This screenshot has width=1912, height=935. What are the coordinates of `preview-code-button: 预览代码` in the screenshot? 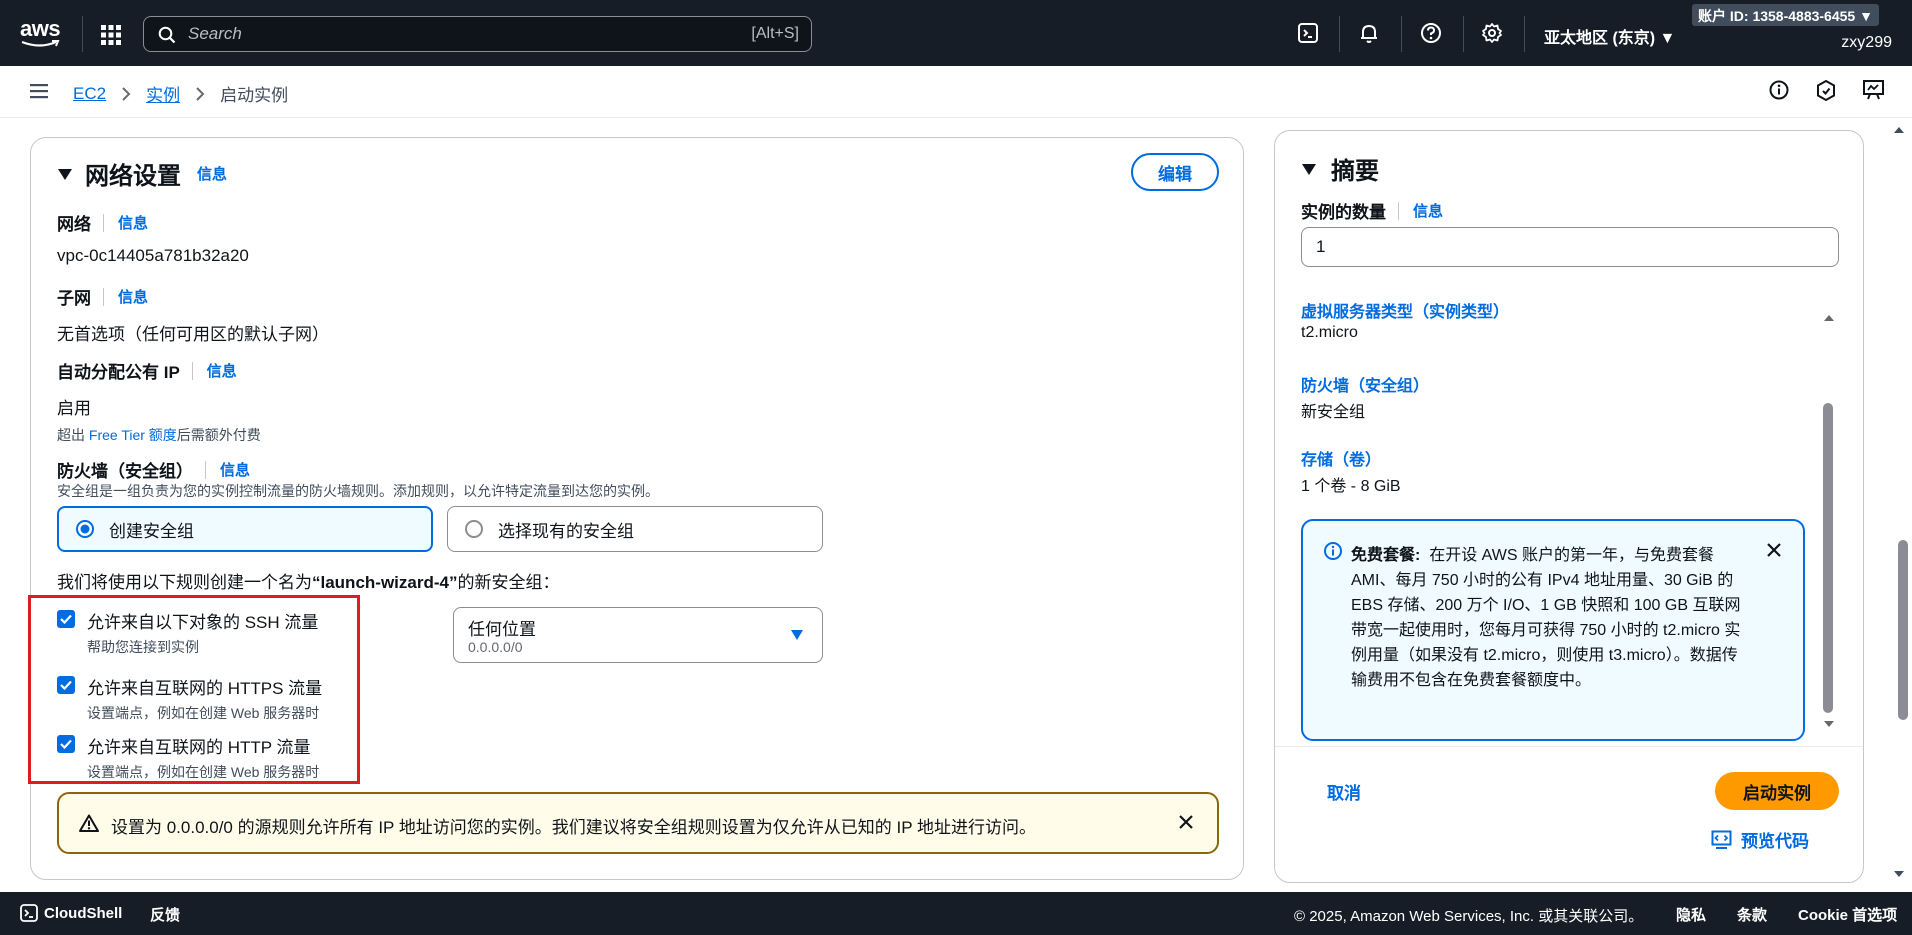 It's located at (1760, 839).